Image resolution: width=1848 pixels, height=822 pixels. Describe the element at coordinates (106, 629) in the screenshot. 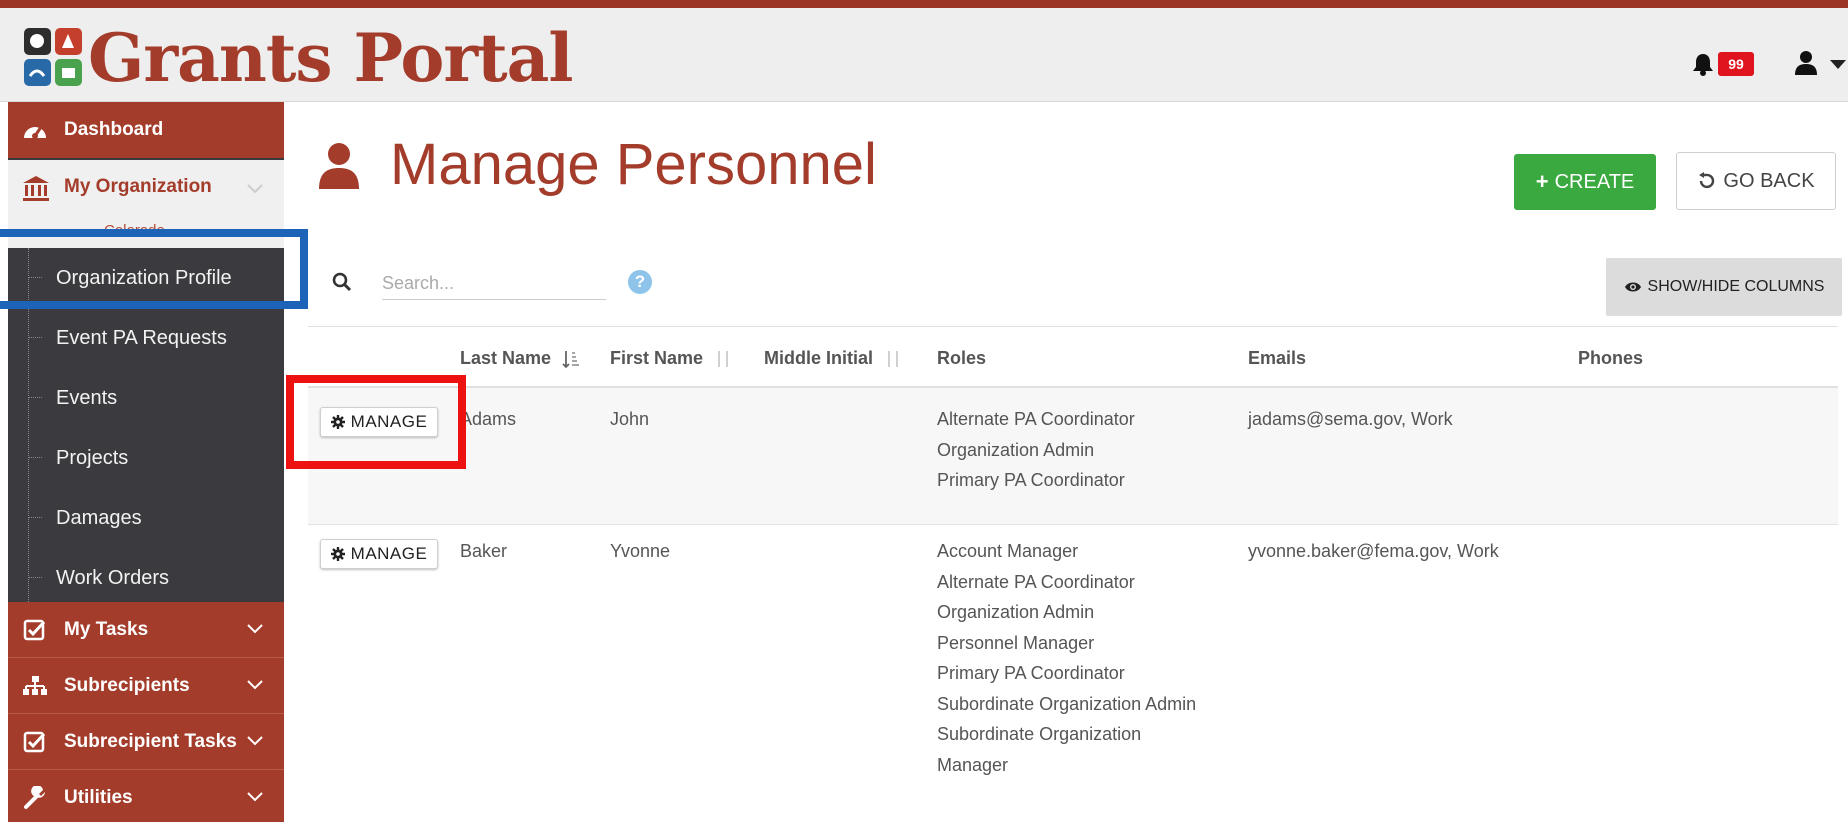

I see `sidebar-item-label: My Tasks` at that location.